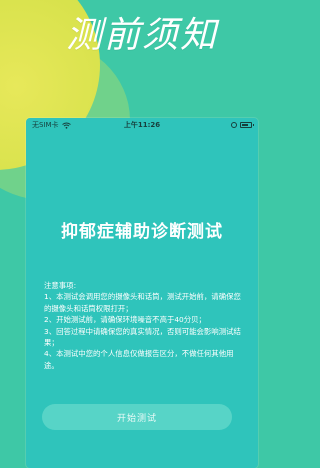  Describe the element at coordinates (125, 320) in the screenshot. I see `notice-item-2: 2、开始测试前，请确保环境噪音不高于40分贝；` at that location.